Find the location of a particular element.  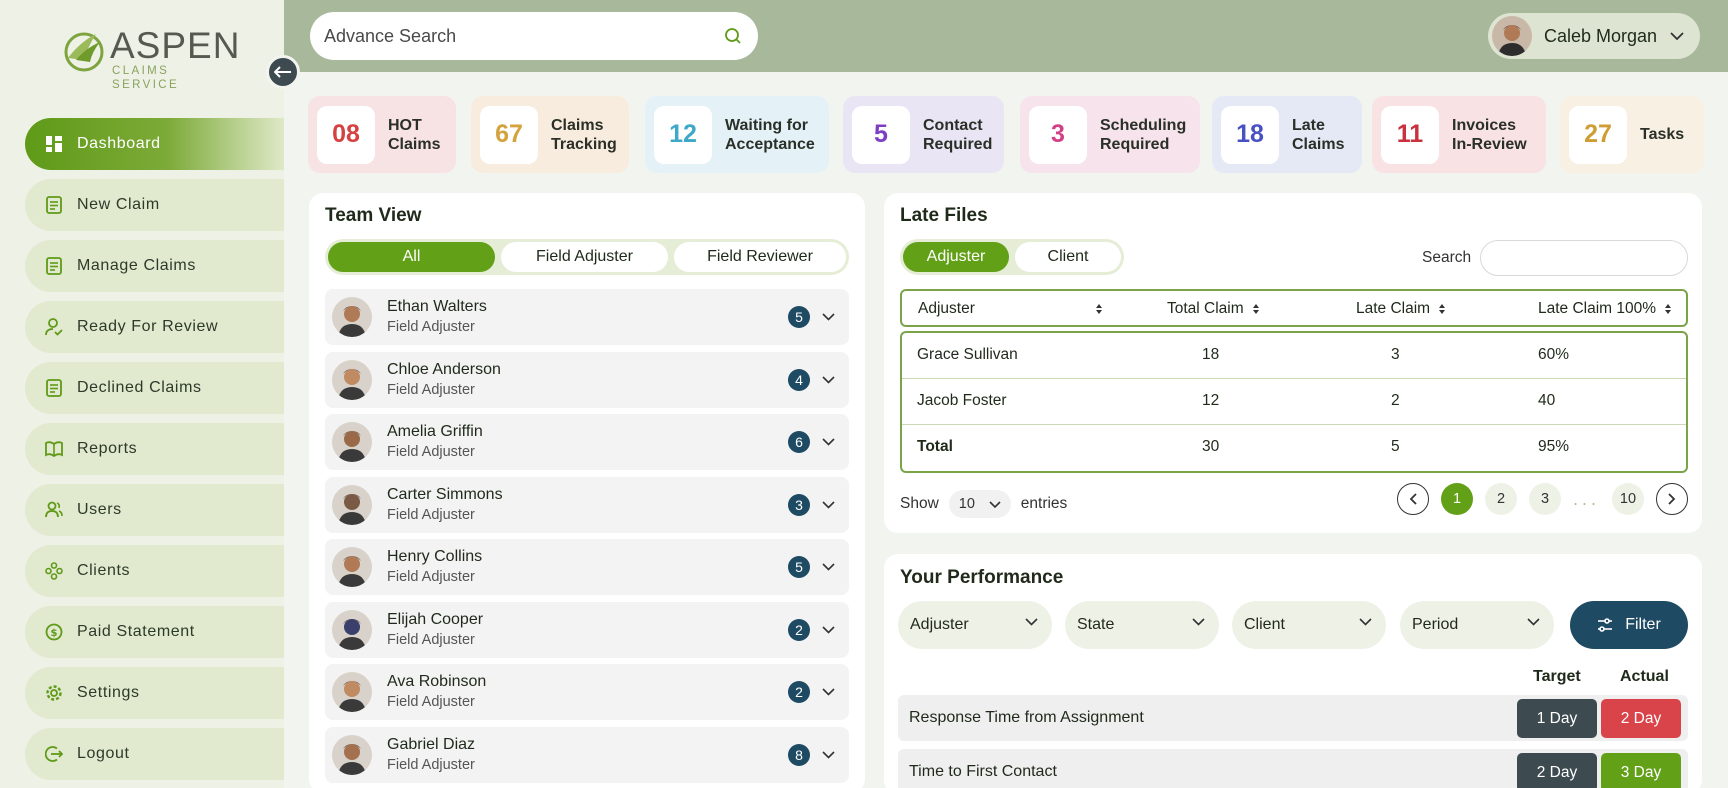

sort-icon is located at coordinates (1668, 309).